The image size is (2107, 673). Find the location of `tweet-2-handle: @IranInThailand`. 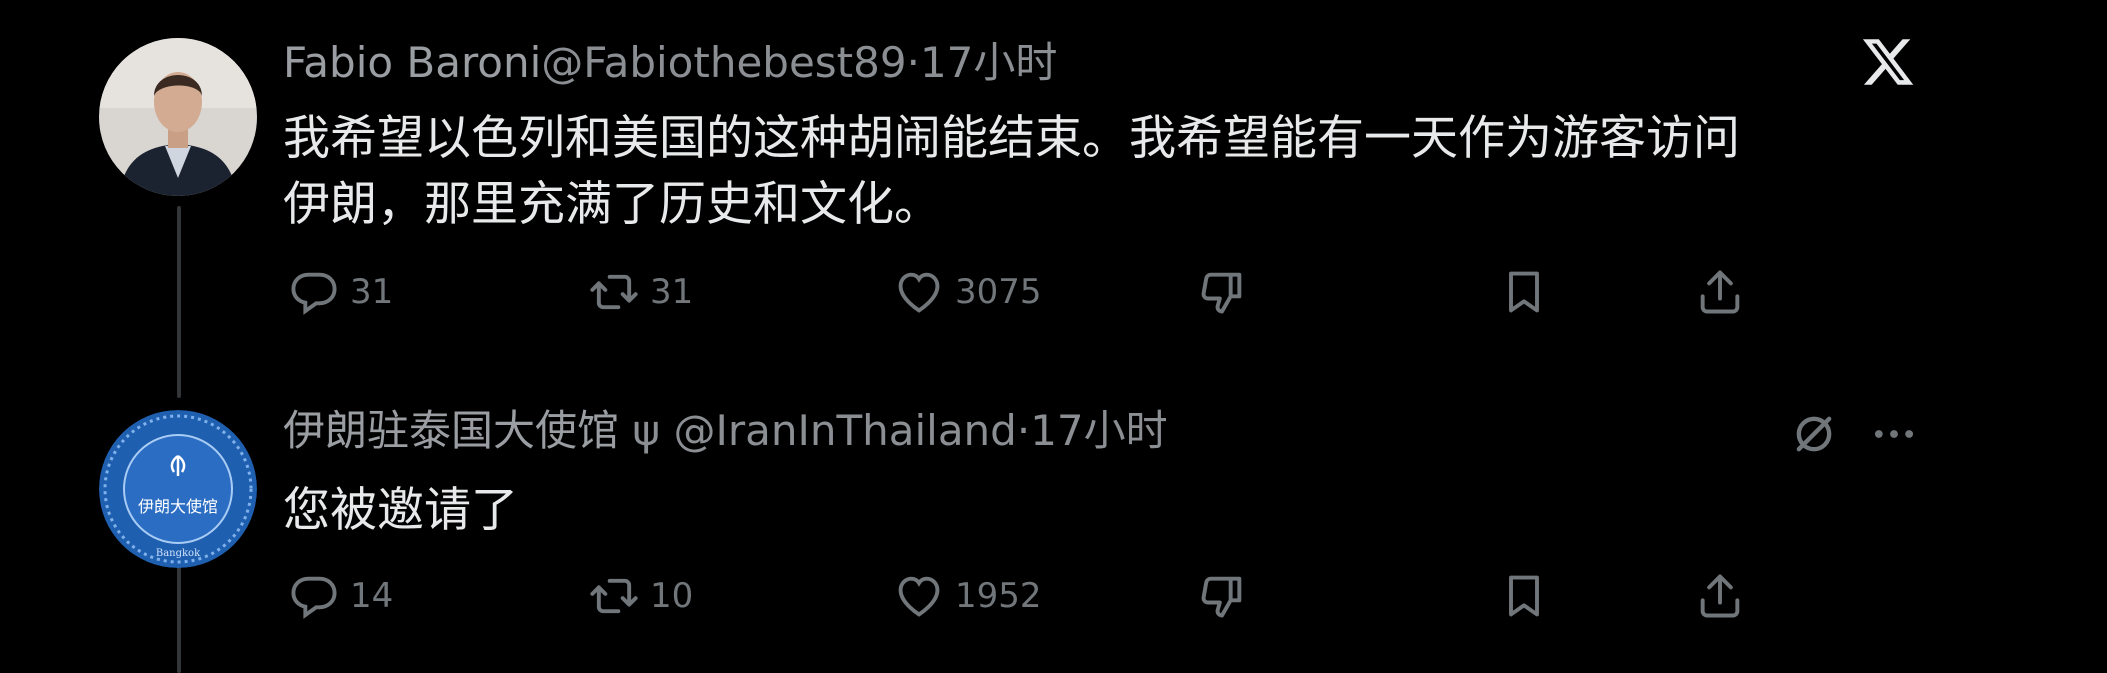

tweet-2-handle: @IranInThailand is located at coordinates (844, 430).